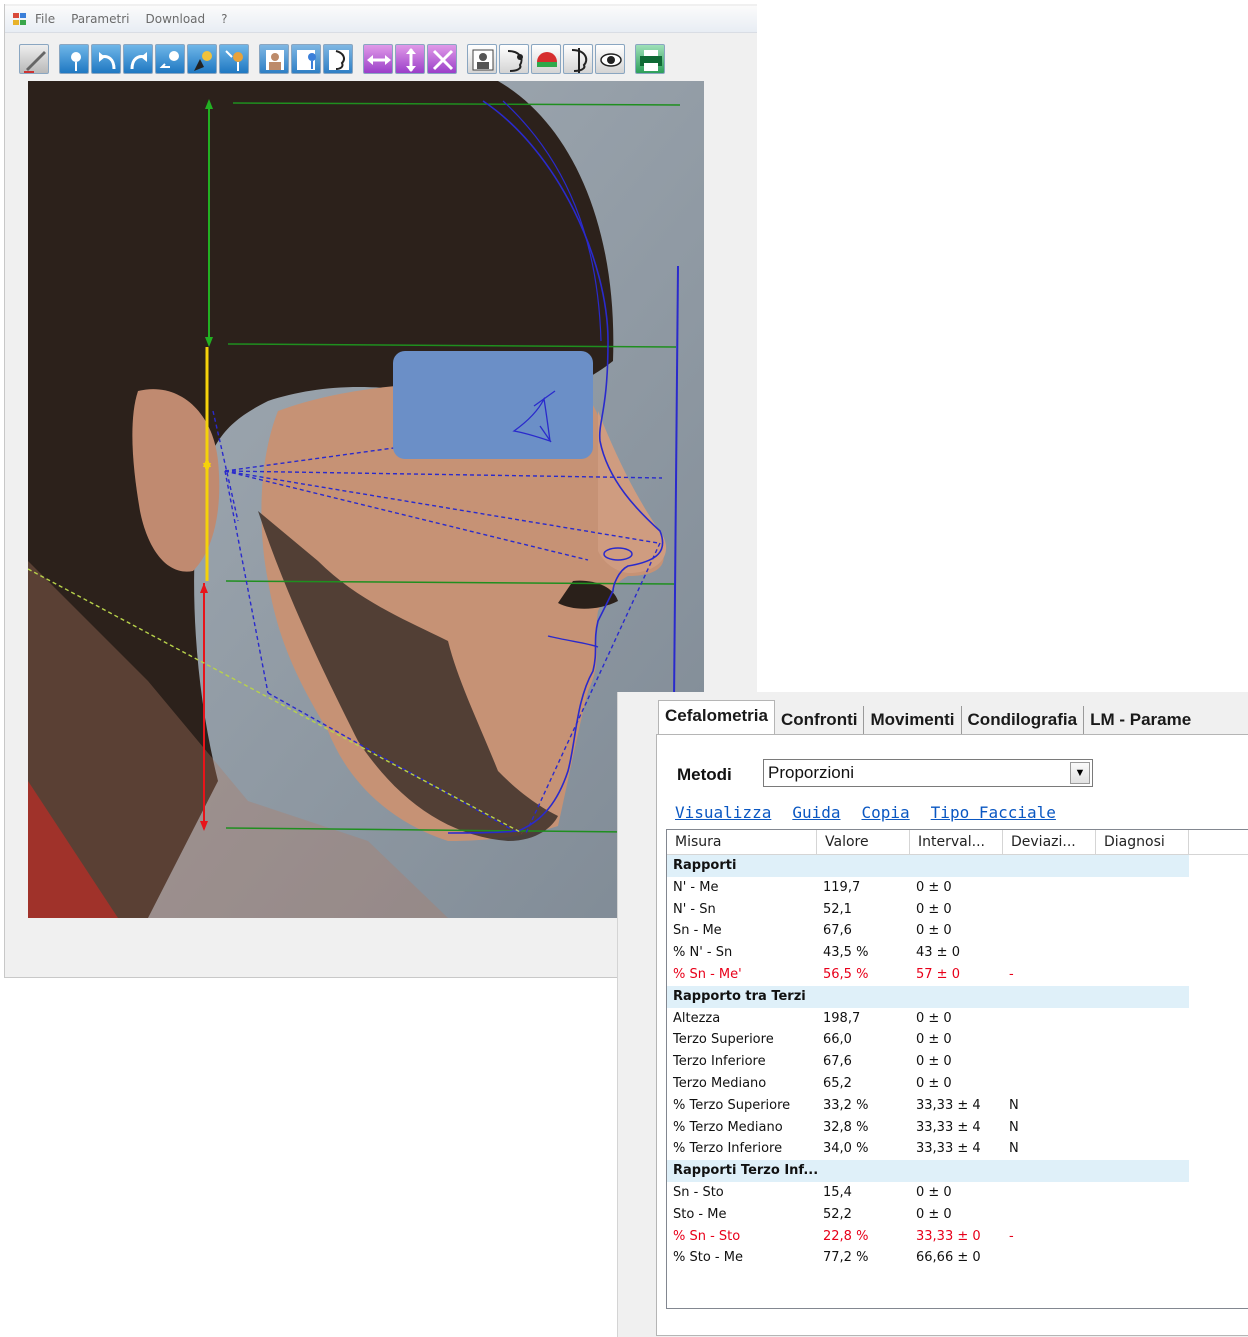 Image resolution: width=1248 pixels, height=1337 pixels. Describe the element at coordinates (224, 19) in the screenshot. I see `menu-help: ?` at that location.